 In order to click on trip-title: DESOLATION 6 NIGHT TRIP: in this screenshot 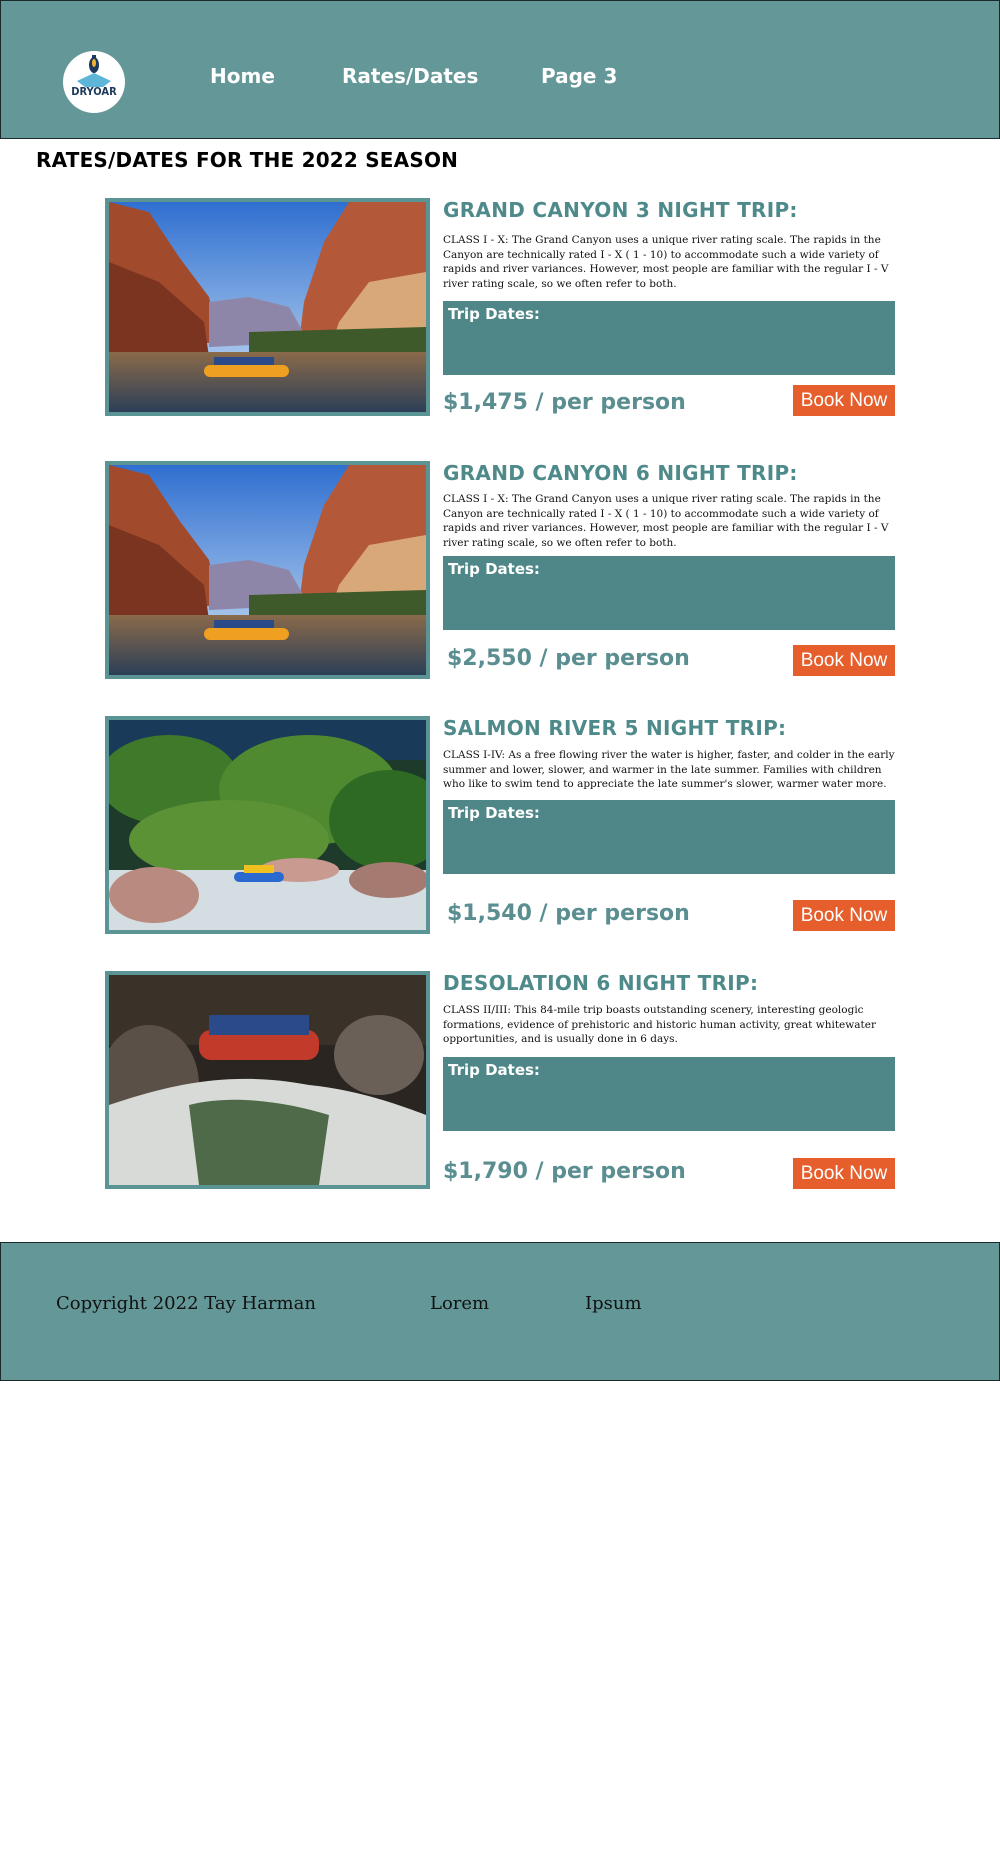, I will do `click(601, 983)`.